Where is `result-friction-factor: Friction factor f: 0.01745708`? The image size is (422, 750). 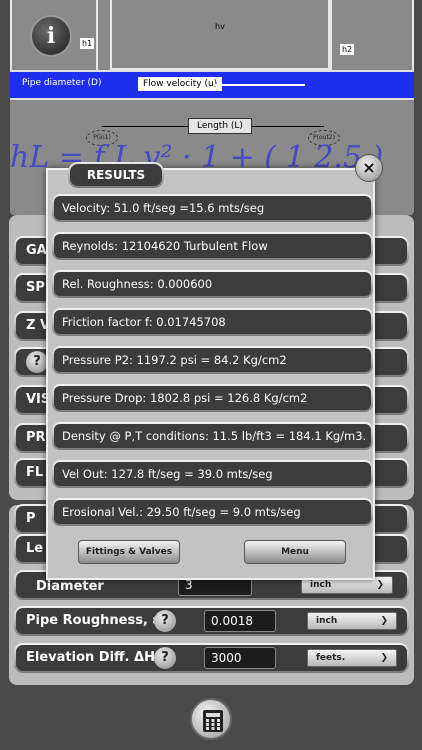 result-friction-factor: Friction factor f: 0.01745708 is located at coordinates (212, 322).